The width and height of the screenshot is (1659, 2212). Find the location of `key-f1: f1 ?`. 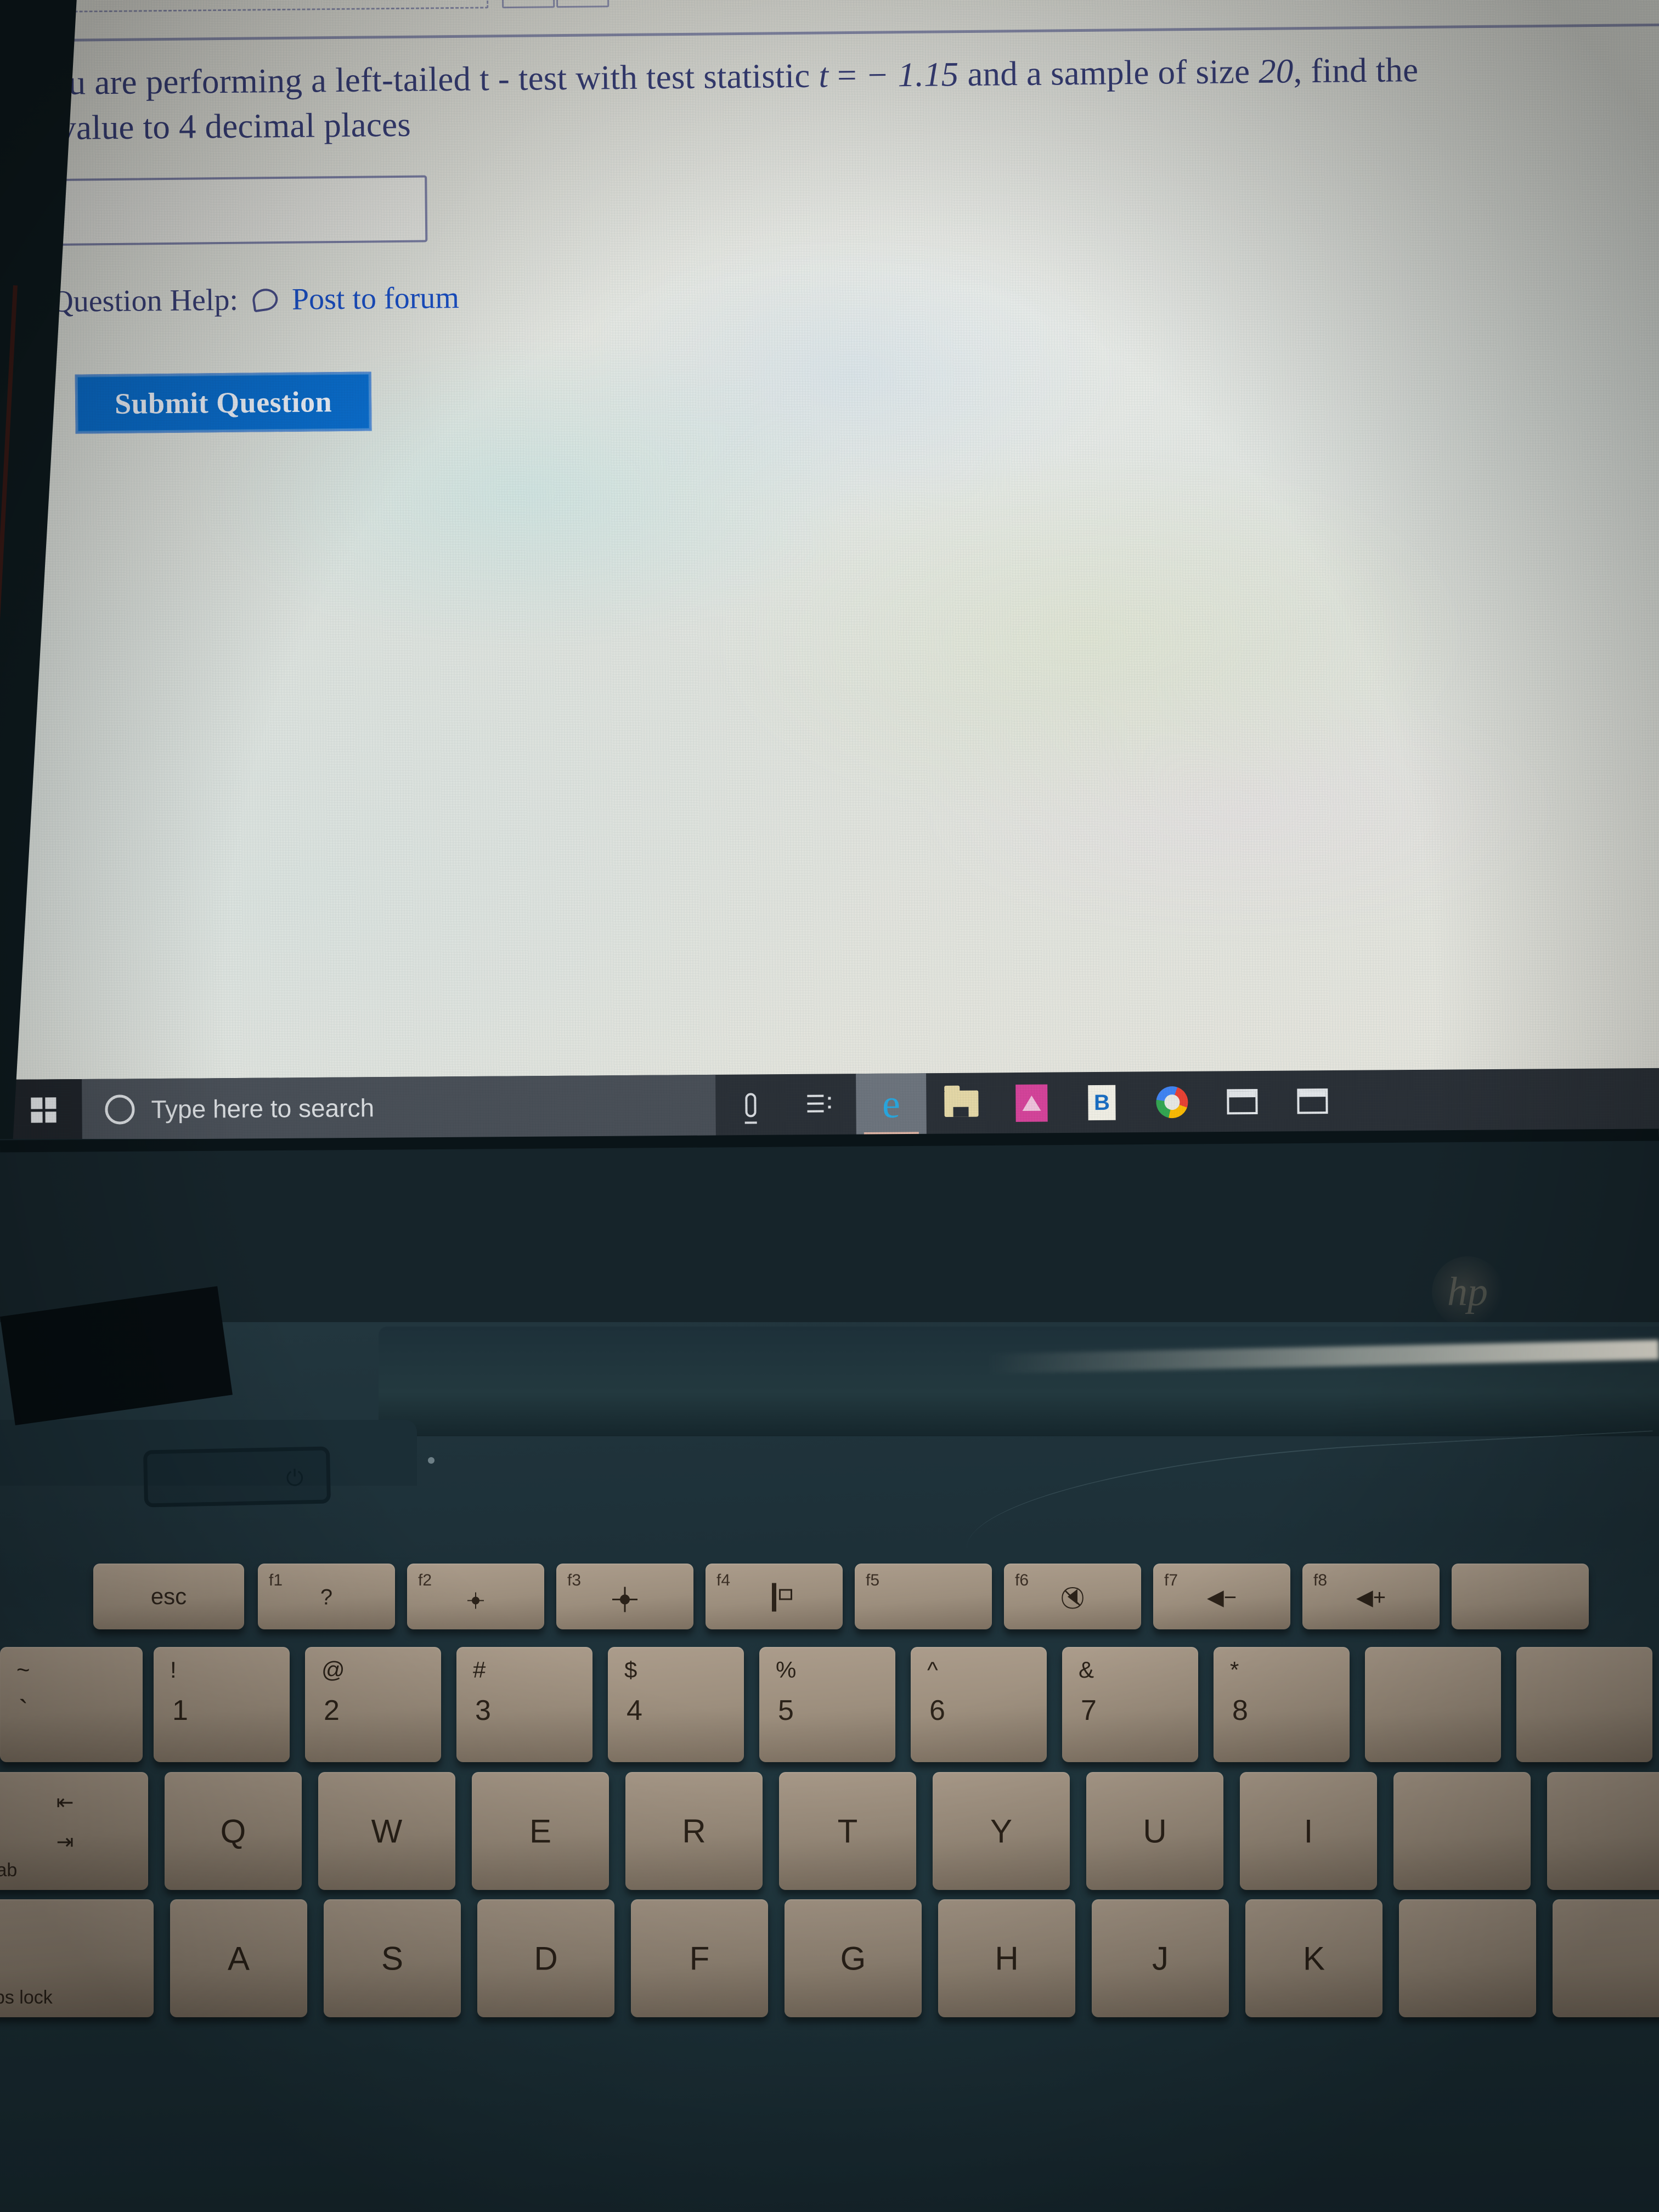

key-f1: f1 ? is located at coordinates (326, 1596).